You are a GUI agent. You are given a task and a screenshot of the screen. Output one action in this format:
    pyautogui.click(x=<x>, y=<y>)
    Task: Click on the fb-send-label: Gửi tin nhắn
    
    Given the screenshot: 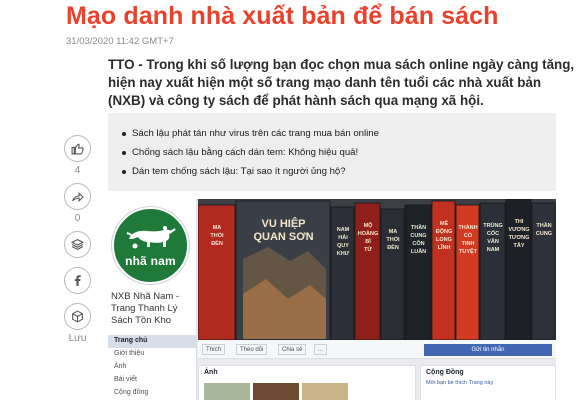 What is the action you would take?
    pyautogui.click(x=488, y=350)
    